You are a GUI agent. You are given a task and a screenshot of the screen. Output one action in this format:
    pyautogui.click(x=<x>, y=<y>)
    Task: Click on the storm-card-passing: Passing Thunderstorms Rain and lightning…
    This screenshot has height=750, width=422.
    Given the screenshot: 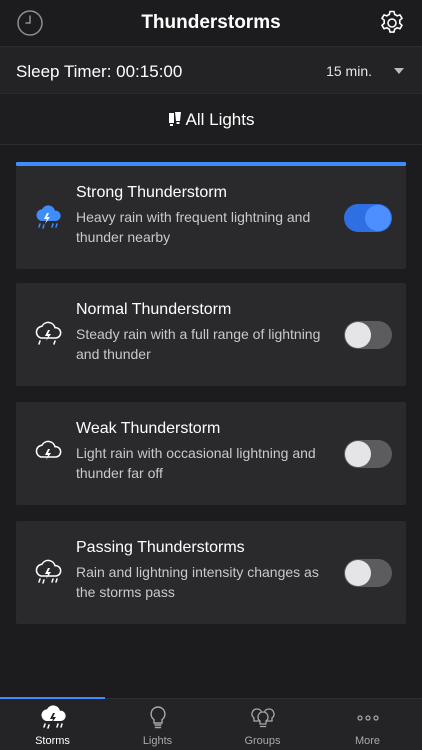 What is the action you would take?
    pyautogui.click(x=211, y=572)
    